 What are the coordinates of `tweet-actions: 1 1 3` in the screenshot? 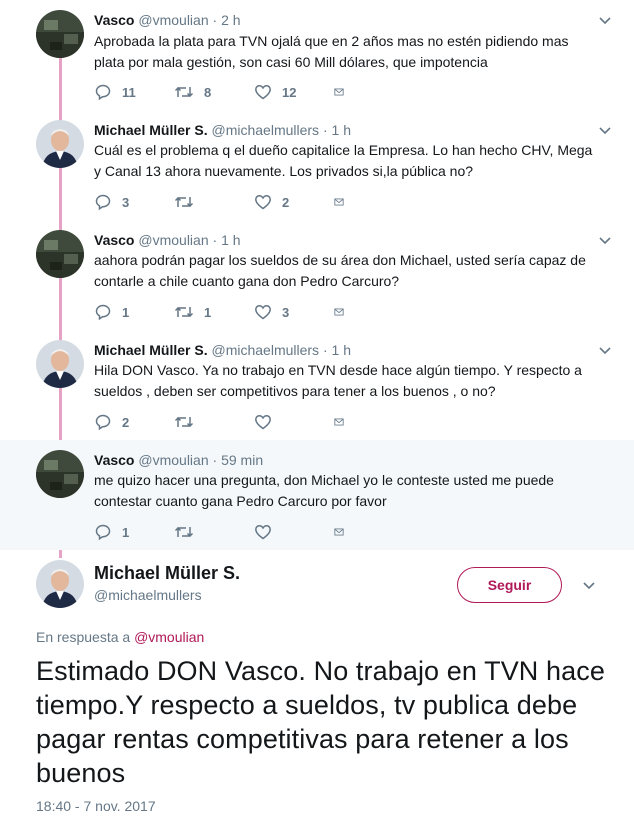 It's located at (224, 312).